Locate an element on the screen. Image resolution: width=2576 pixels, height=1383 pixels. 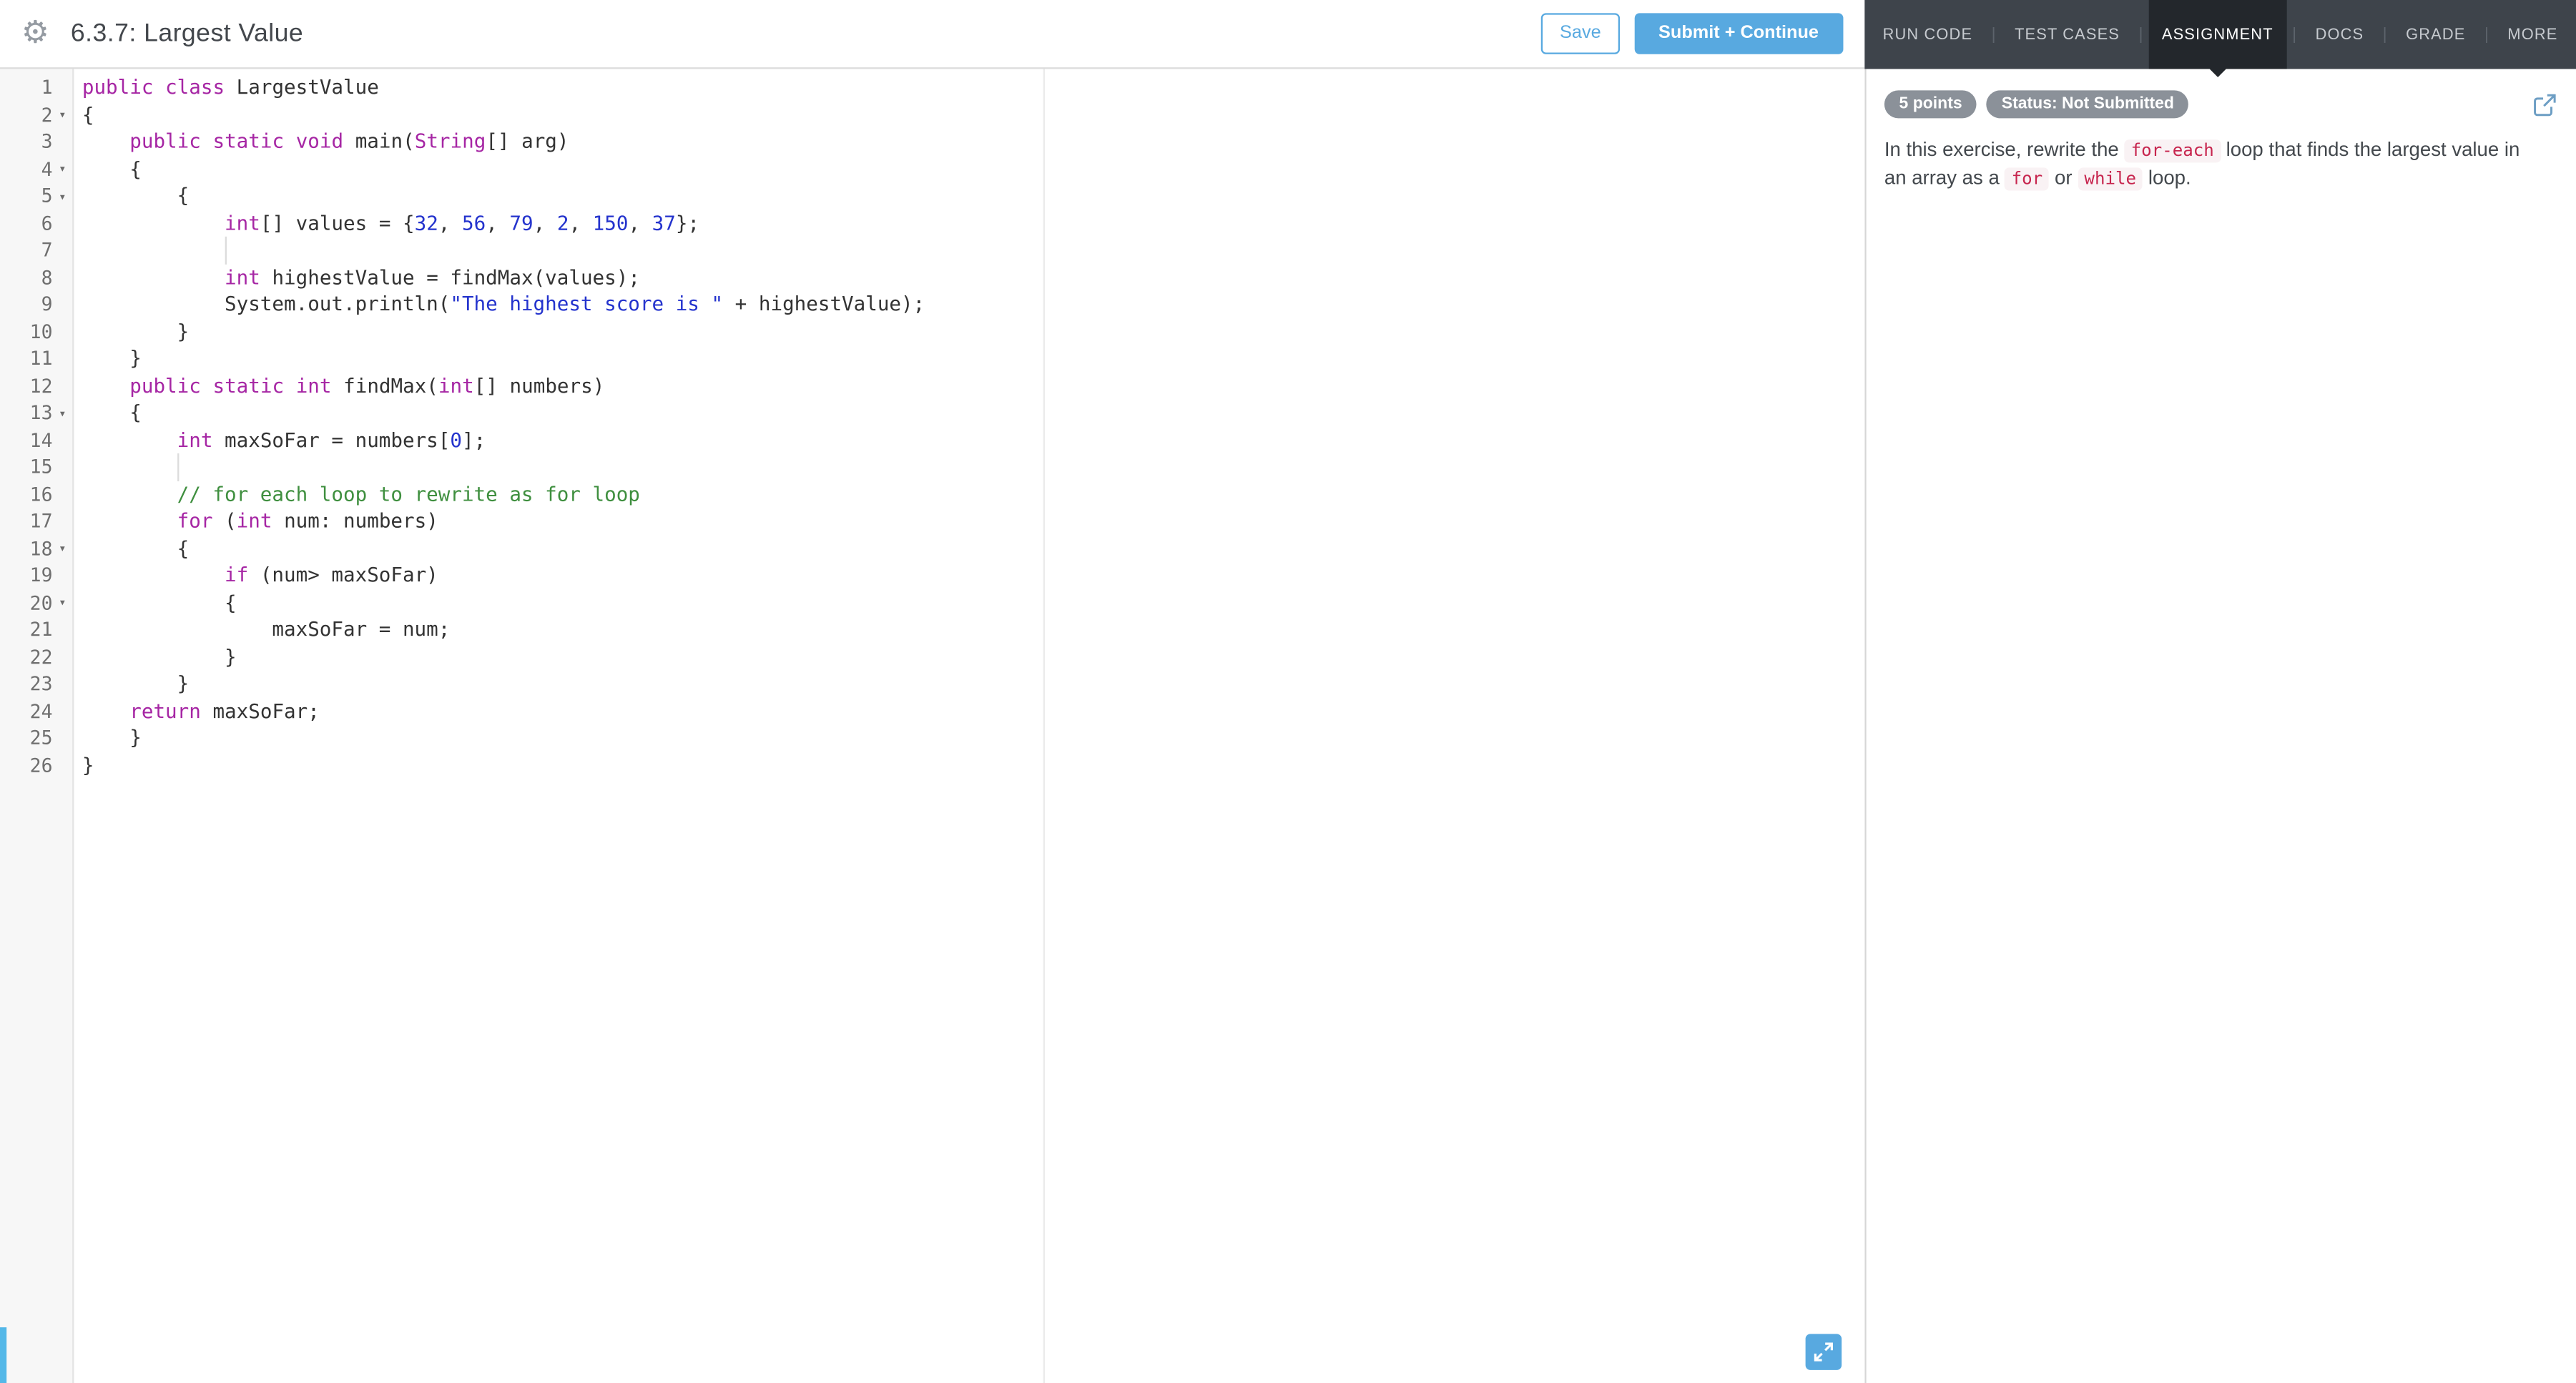
code-line: // for each loop to rewrite as for loop is located at coordinates (973, 494).